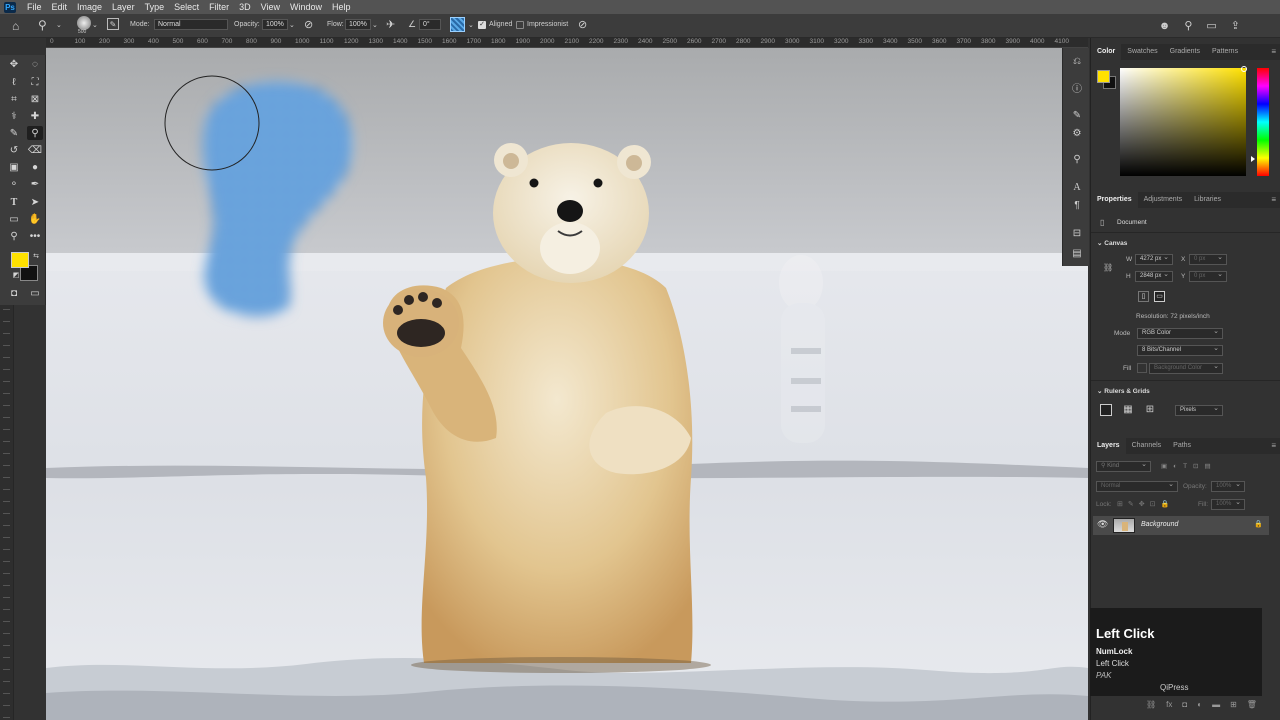 Image resolution: width=1280 pixels, height=720 pixels. Describe the element at coordinates (1112, 243) in the screenshot. I see `canvas-section-title: ⌄ Canvas` at that location.